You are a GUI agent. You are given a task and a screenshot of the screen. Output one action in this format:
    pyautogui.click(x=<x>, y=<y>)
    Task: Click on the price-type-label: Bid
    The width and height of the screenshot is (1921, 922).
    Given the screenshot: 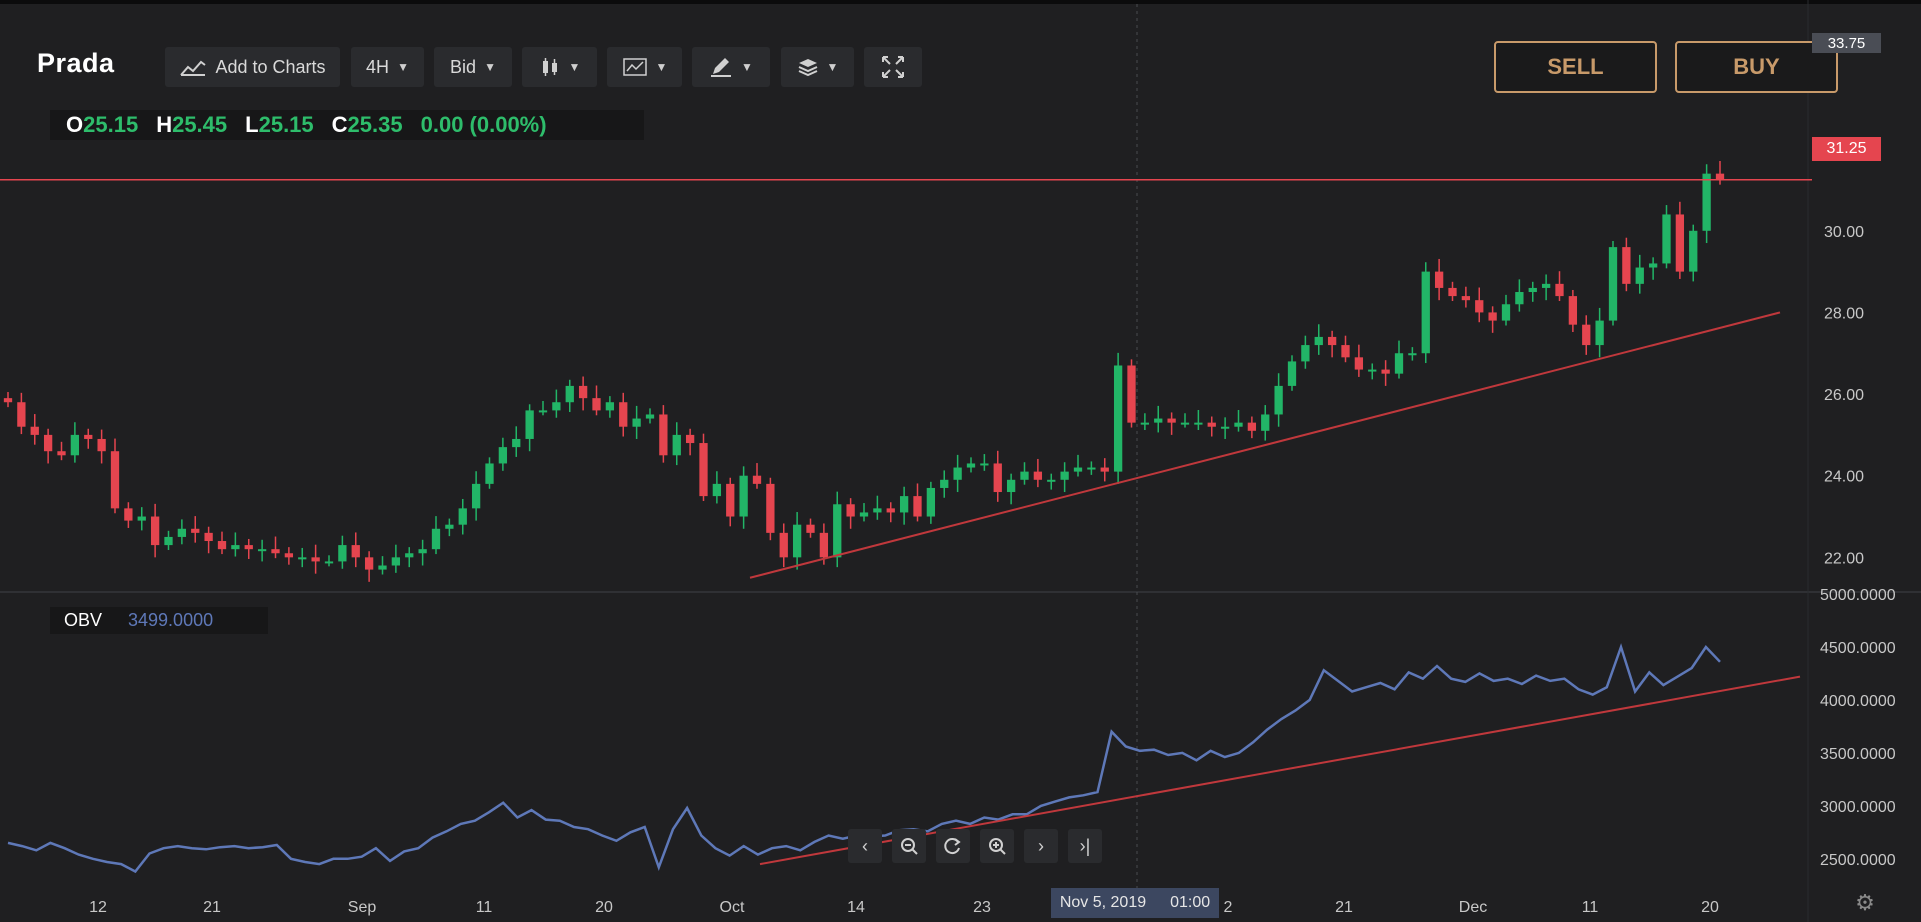 What is the action you would take?
    pyautogui.click(x=463, y=66)
    